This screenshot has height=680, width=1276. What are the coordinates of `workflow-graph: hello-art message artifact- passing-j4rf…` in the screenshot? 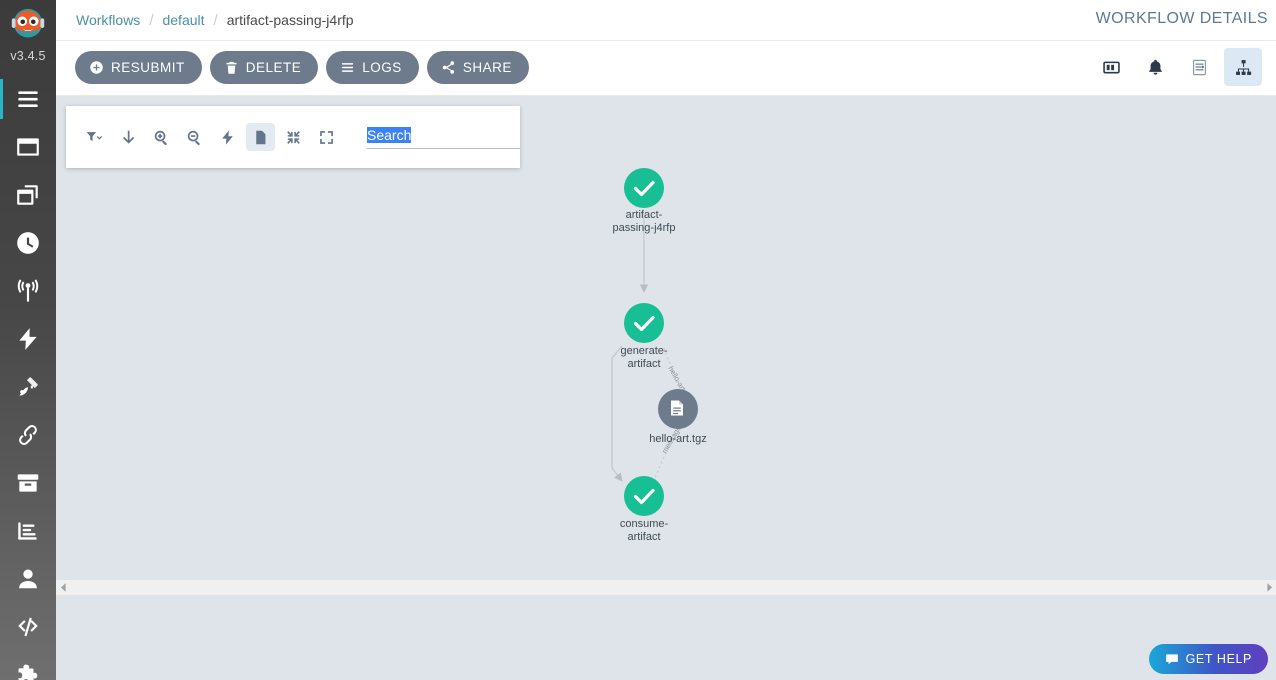 It's located at (659, 355).